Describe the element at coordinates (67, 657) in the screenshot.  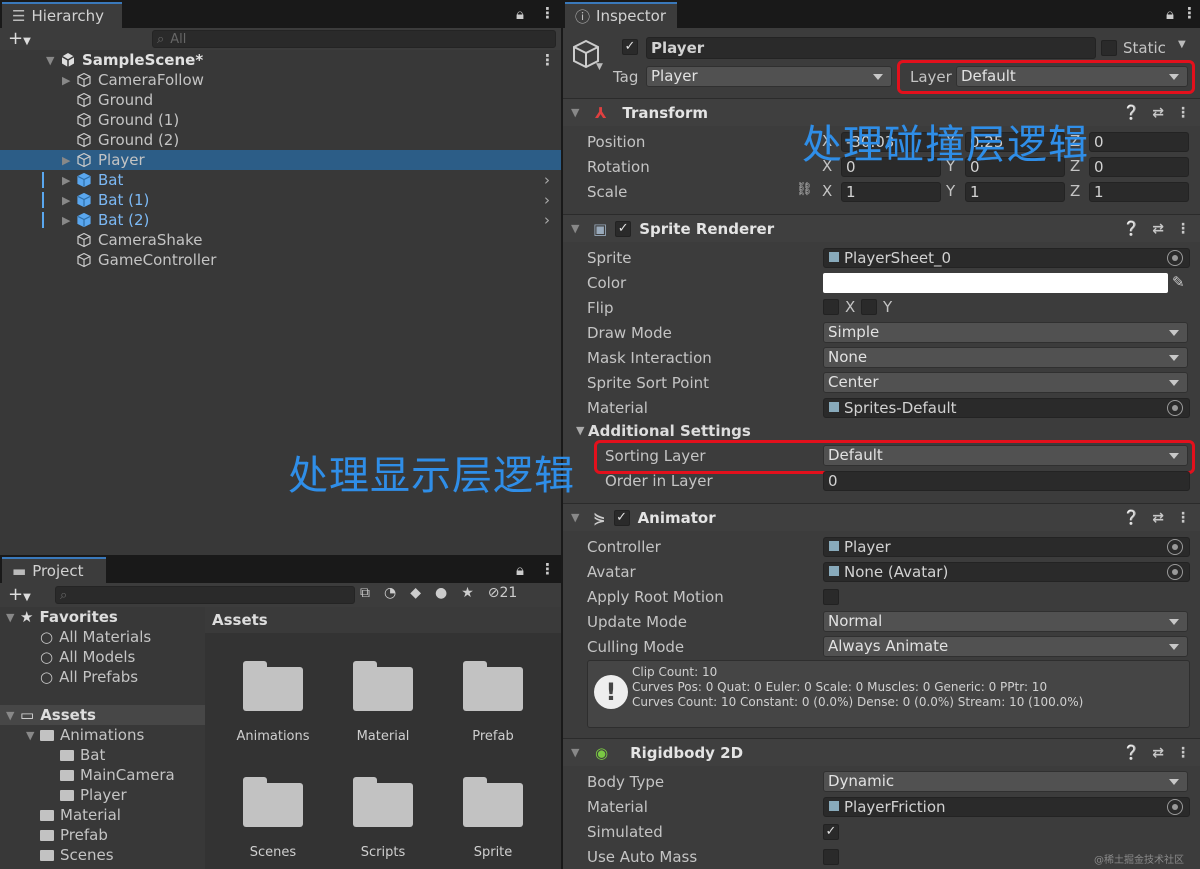
I see `favorite-item: ○ All Models` at that location.